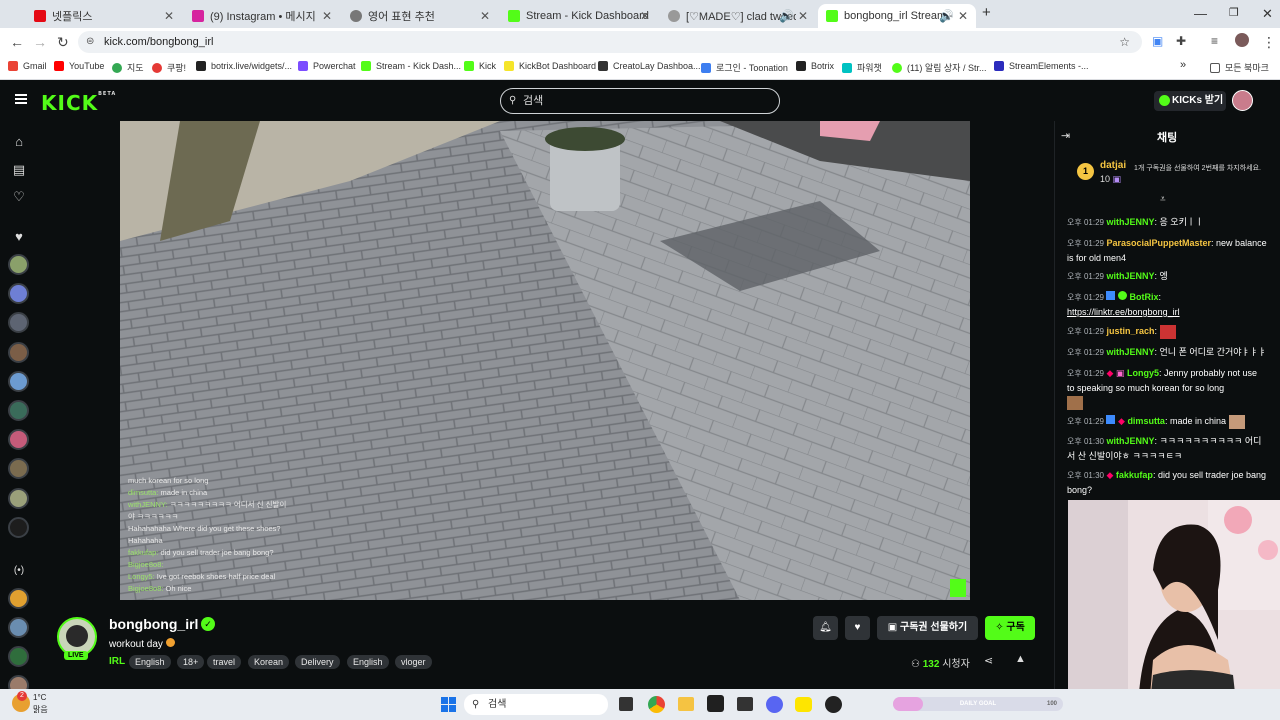 This screenshot has height=720, width=1280. What do you see at coordinates (1183, 65) in the screenshot?
I see `bookmarks-overflow-button: »` at bounding box center [1183, 65].